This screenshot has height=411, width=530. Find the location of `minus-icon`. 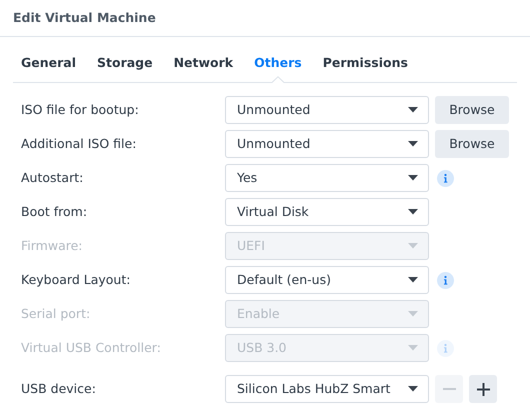

minus-icon is located at coordinates (449, 389).